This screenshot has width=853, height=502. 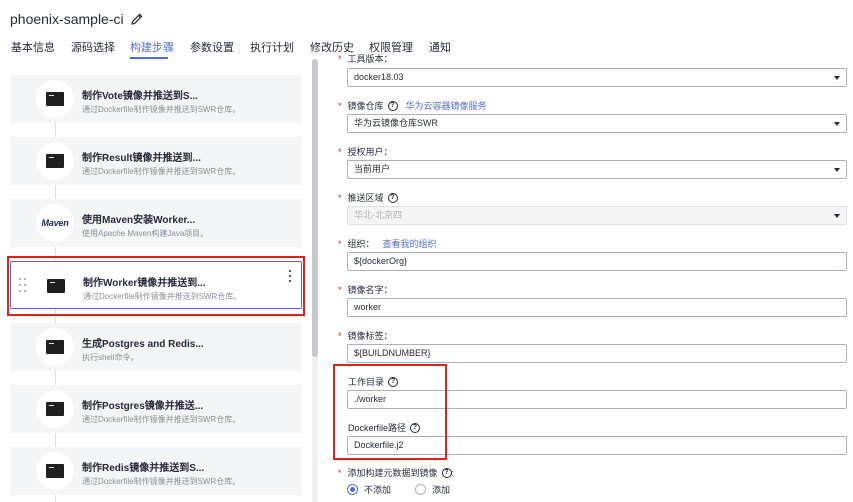 I want to click on radio-no-add-label: 不添加, so click(x=378, y=490).